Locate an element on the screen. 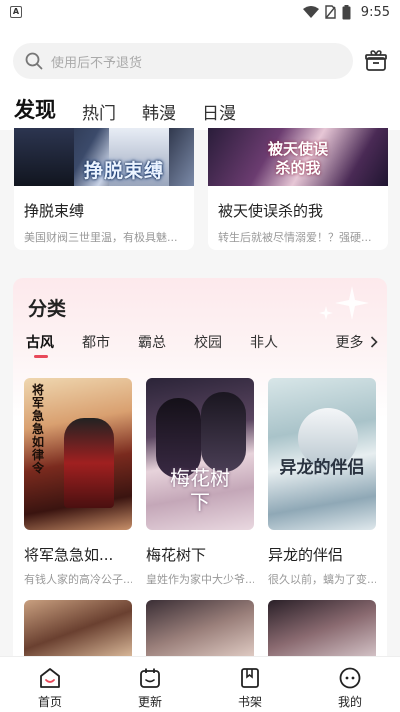 The image size is (400, 712). nav-updates-label: 更新 is located at coordinates (149, 702).